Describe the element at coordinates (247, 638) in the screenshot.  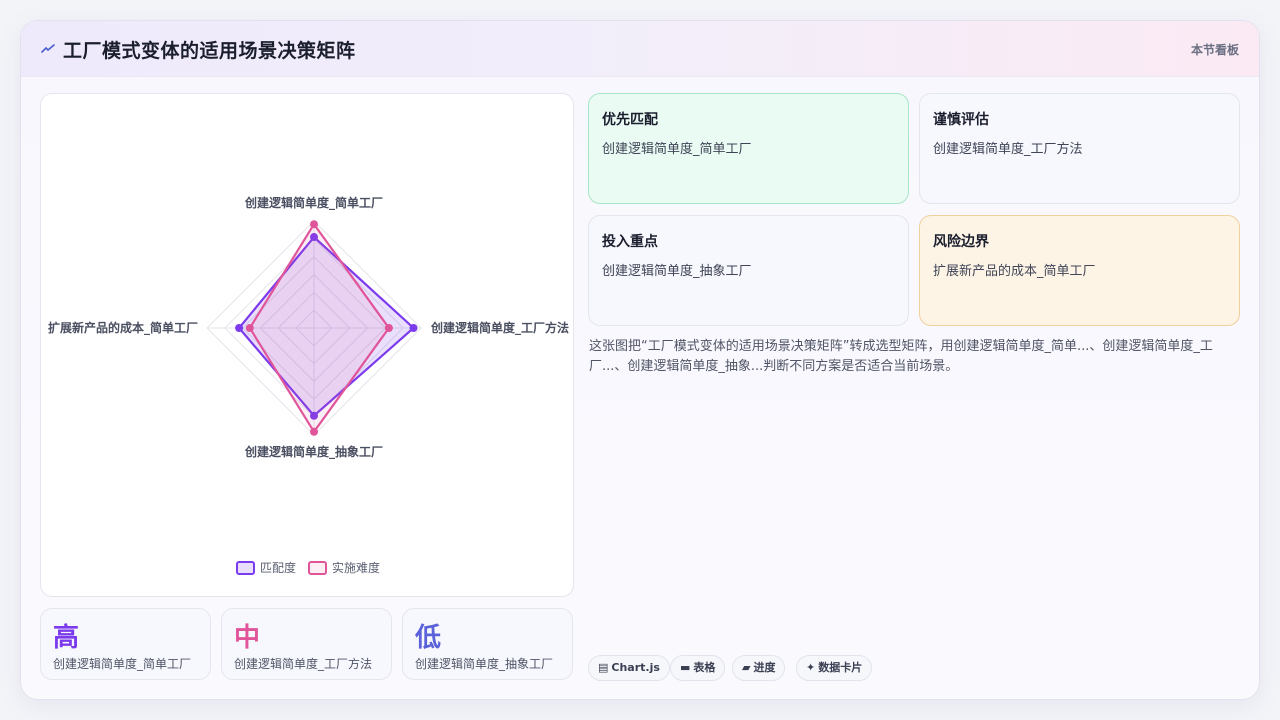
I see `stat-level-mid: 中` at that location.